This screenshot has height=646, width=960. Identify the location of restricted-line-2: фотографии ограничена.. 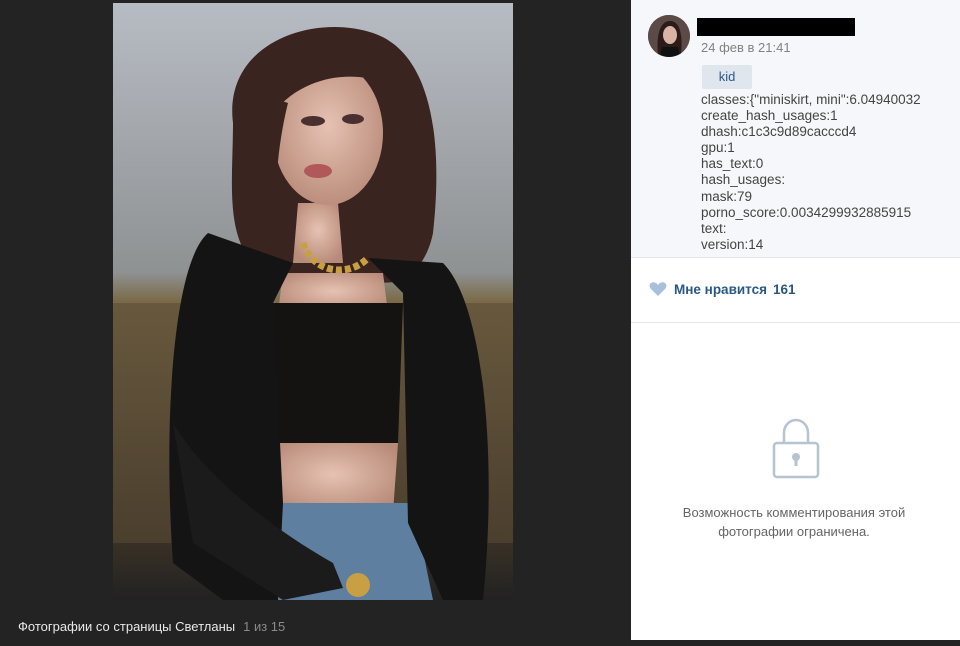
(794, 531).